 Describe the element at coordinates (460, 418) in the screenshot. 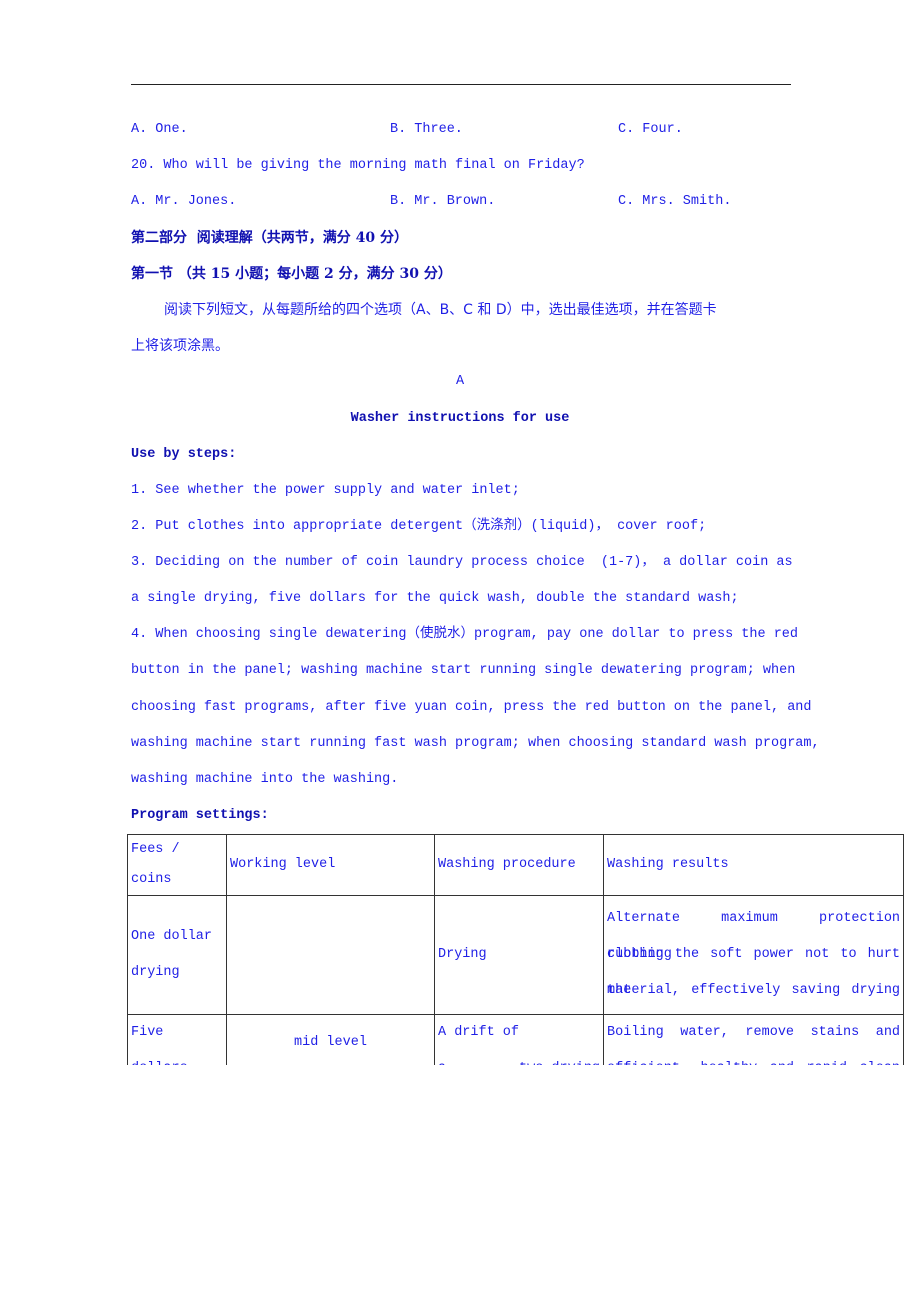

I see `passage-title: Washer instructions for use` at that location.